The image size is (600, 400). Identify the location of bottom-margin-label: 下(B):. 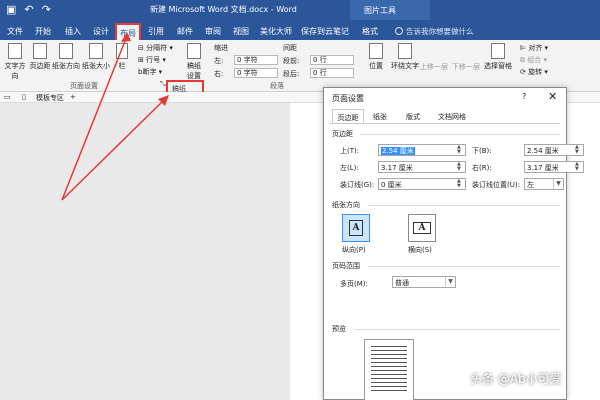
(482, 151).